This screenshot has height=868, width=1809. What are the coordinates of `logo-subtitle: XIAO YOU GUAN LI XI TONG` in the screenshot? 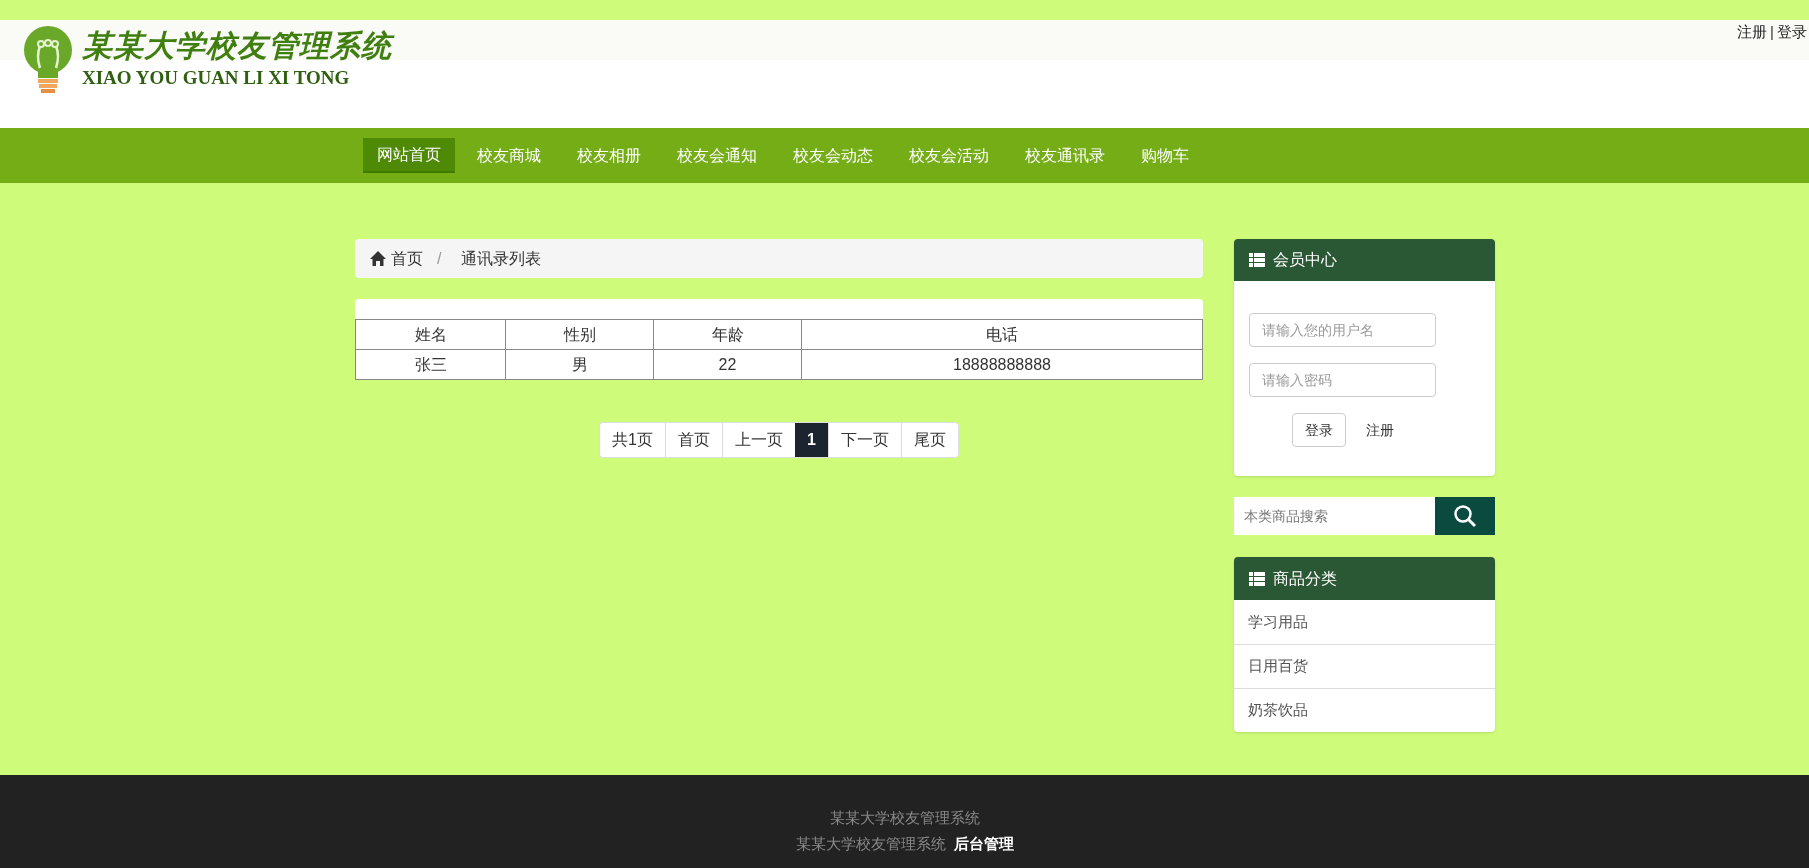 It's located at (216, 78).